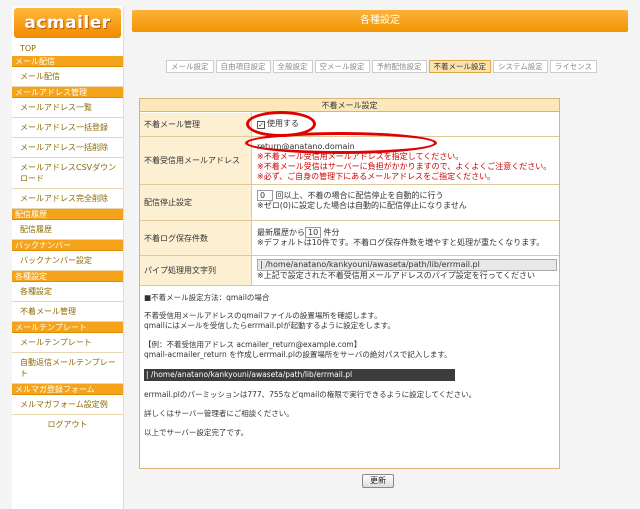 The image size is (640, 509). I want to click on sidebar-section-title: メールアドレス管理, so click(67, 92).